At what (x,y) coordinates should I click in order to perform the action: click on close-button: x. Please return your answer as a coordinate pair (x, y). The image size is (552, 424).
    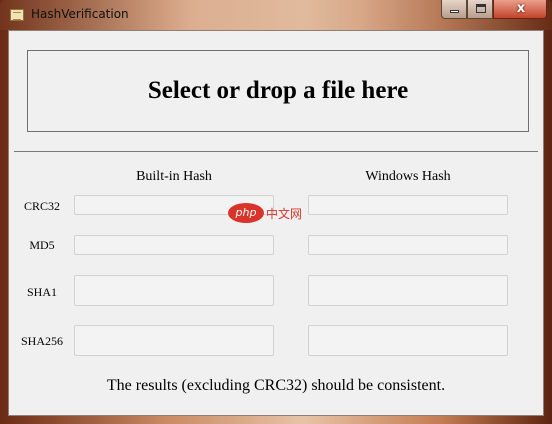
    Looking at the image, I should click on (520, 9).